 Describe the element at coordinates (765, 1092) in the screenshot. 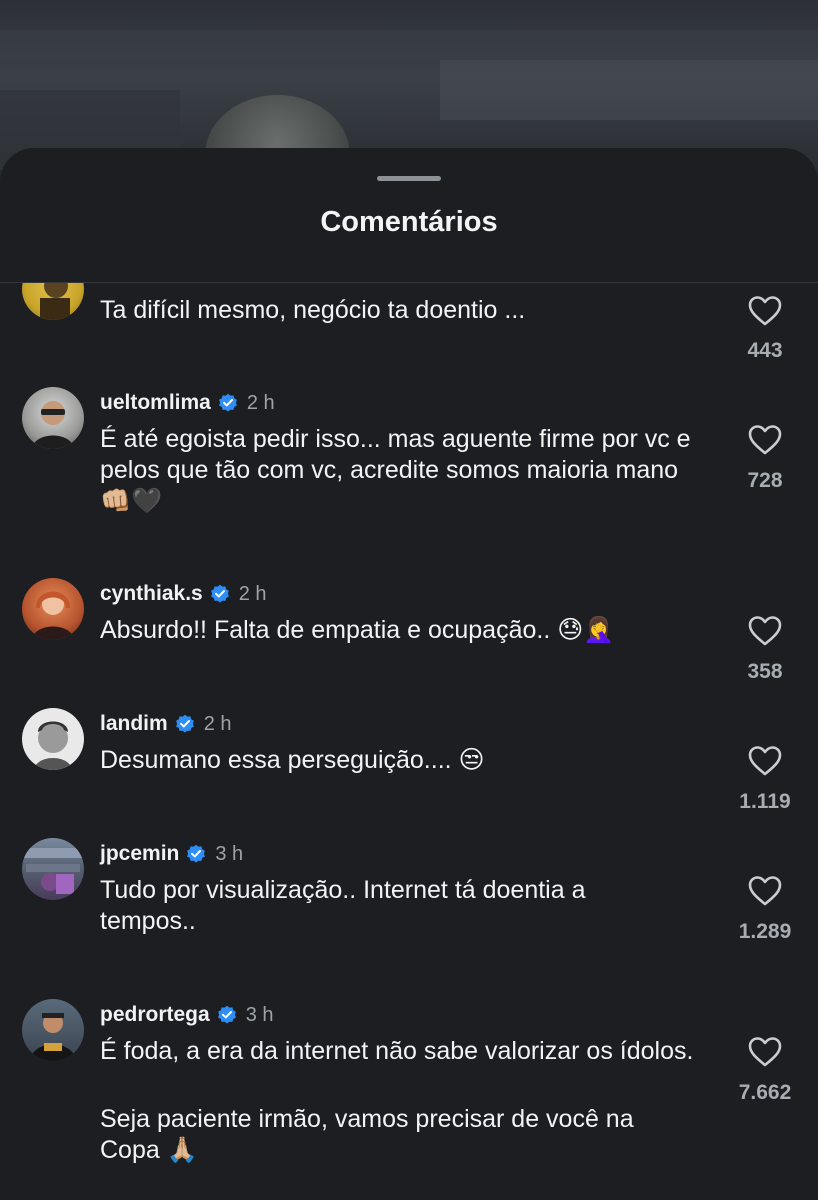

I see `like-count: 7.662` at that location.